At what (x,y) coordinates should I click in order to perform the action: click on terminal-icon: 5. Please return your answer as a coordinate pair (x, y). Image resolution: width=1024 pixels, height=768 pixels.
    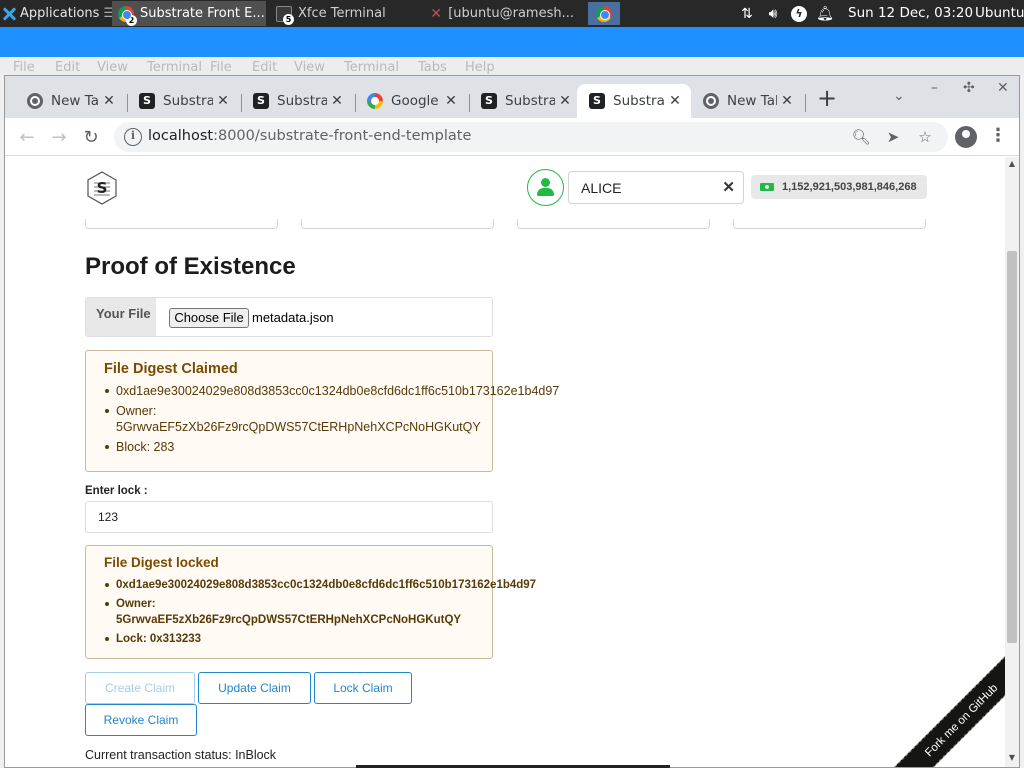
    Looking at the image, I should click on (285, 15).